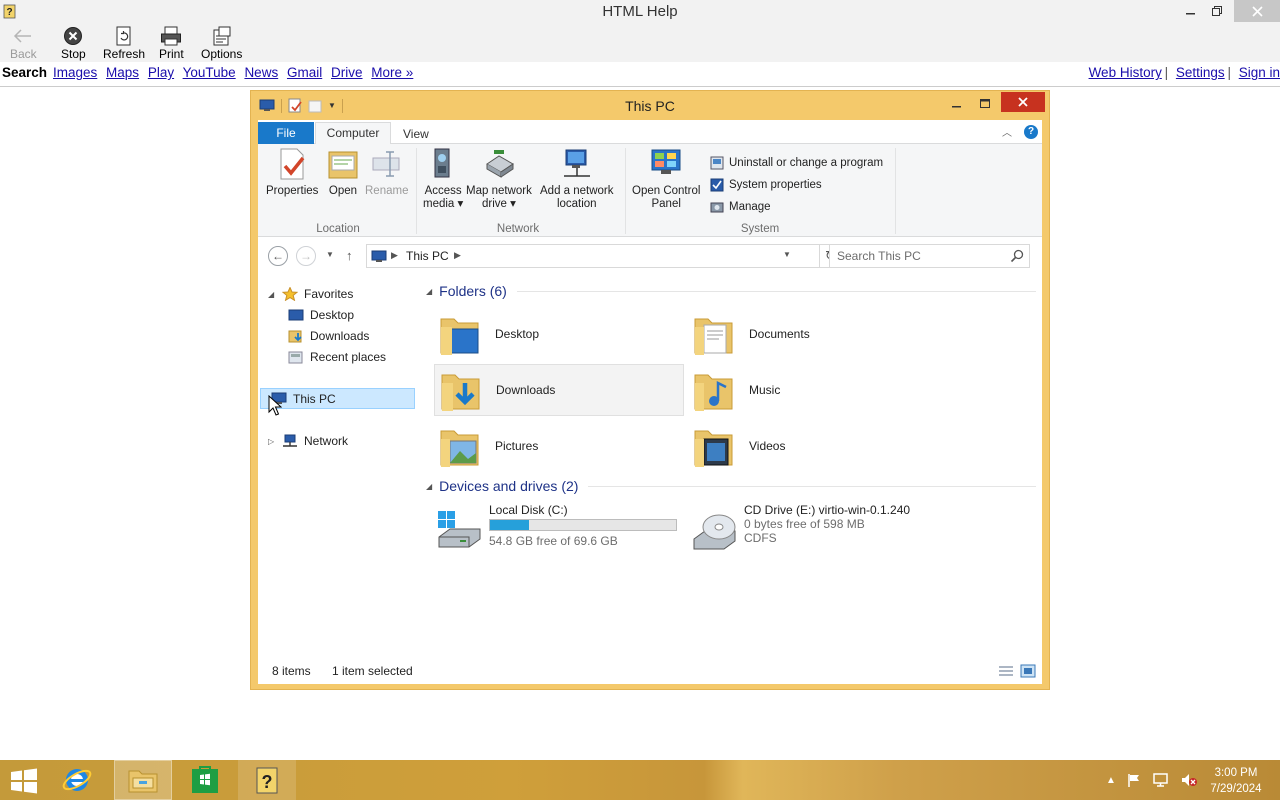 The height and width of the screenshot is (800, 1280). Describe the element at coordinates (577, 178) in the screenshot. I see `add-network-location-button: Add a network location` at that location.